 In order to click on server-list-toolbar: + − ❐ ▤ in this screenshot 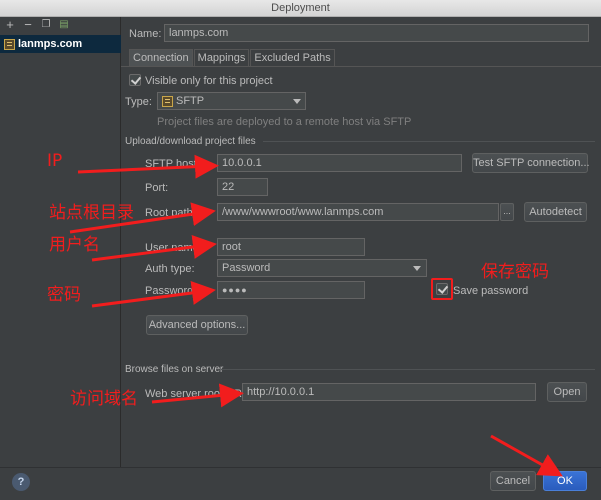, I will do `click(60, 25)`.